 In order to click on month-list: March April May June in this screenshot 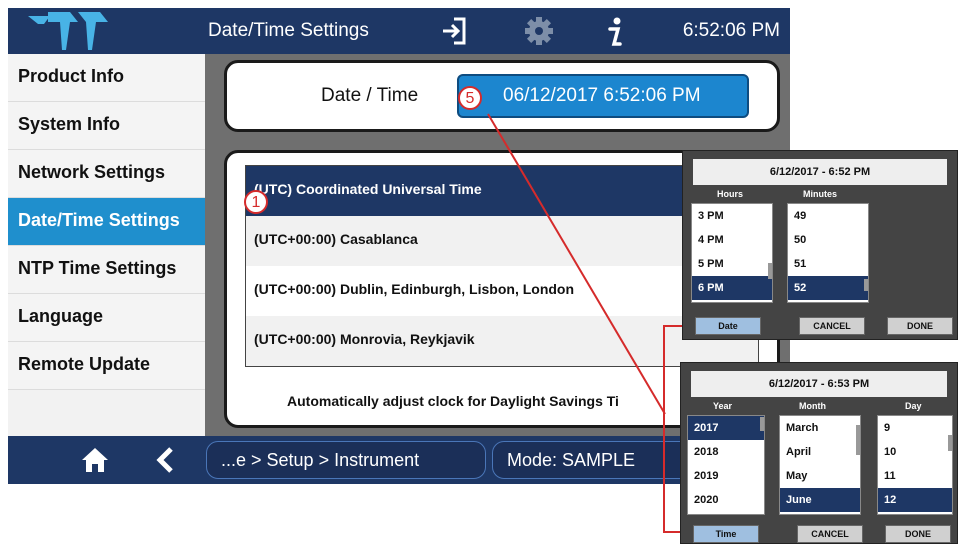, I will do `click(820, 465)`.